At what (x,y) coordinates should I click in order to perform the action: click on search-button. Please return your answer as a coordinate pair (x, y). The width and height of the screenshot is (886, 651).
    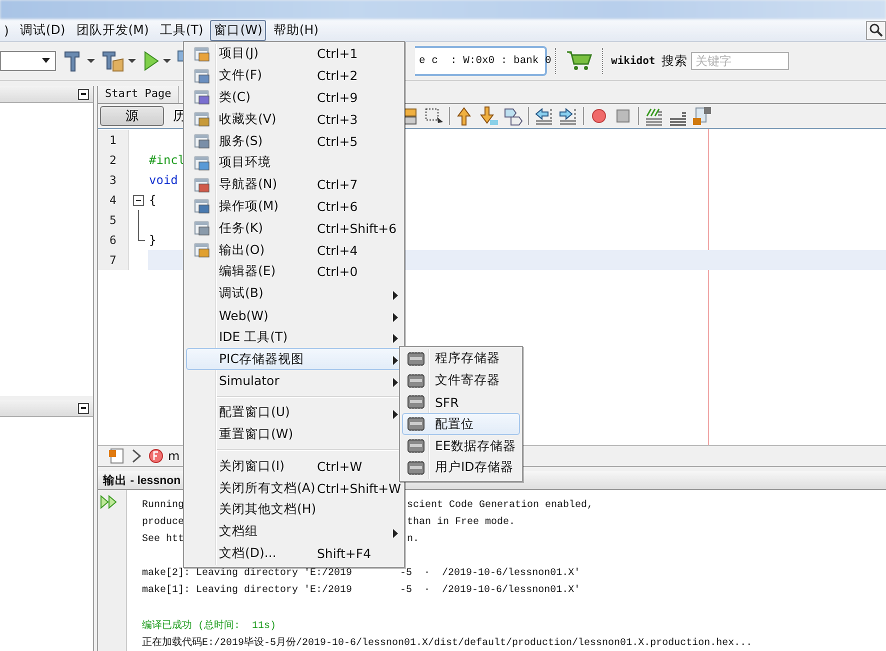
    Looking at the image, I should click on (876, 30).